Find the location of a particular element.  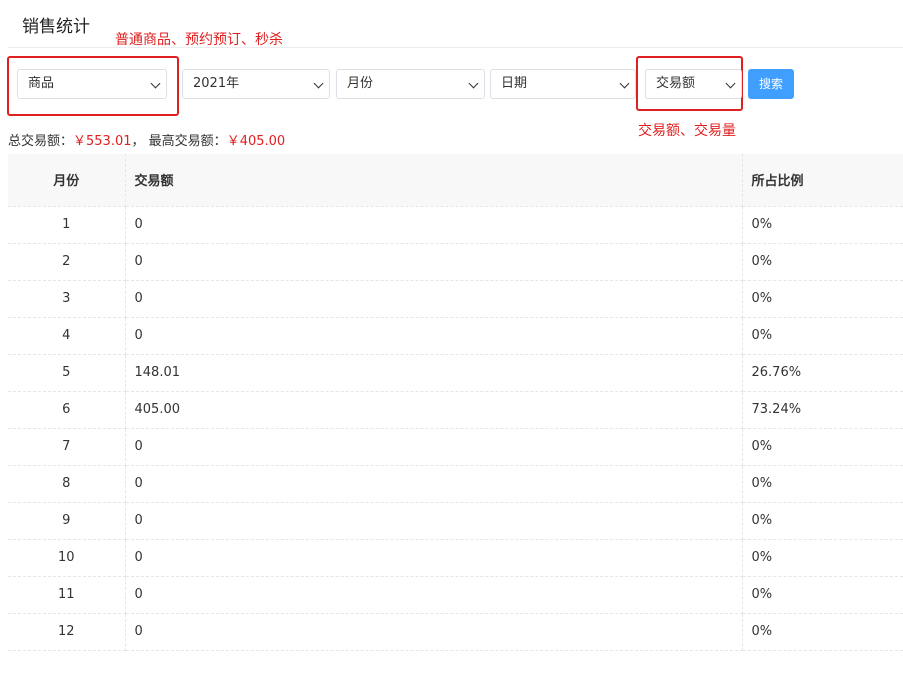

table-row: 10 0 0% is located at coordinates (455, 558).